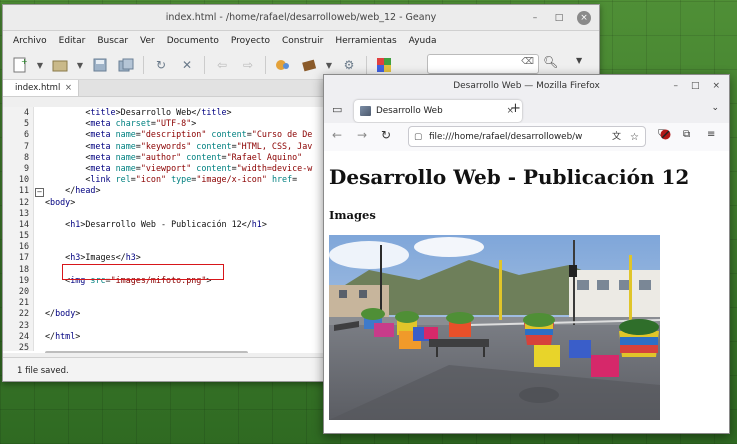  I want to click on new-file-icon: +, so click(20, 65).